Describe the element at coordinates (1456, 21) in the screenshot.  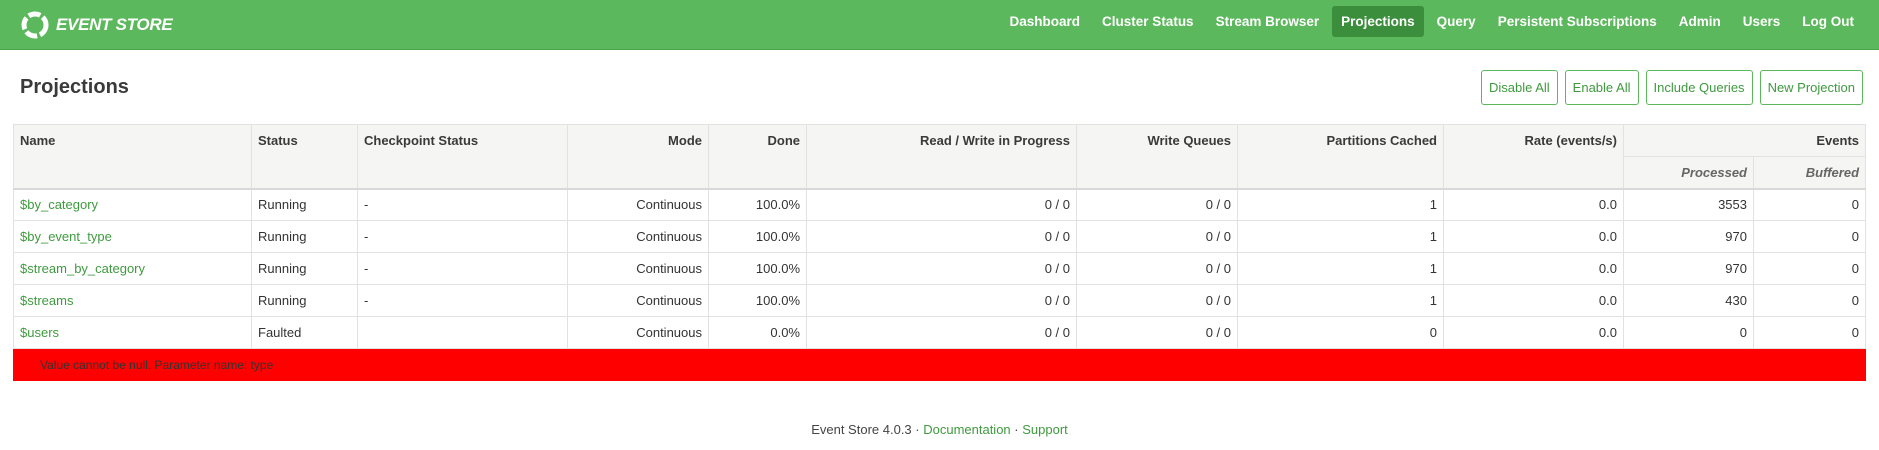
I see `nav-query: Query` at that location.